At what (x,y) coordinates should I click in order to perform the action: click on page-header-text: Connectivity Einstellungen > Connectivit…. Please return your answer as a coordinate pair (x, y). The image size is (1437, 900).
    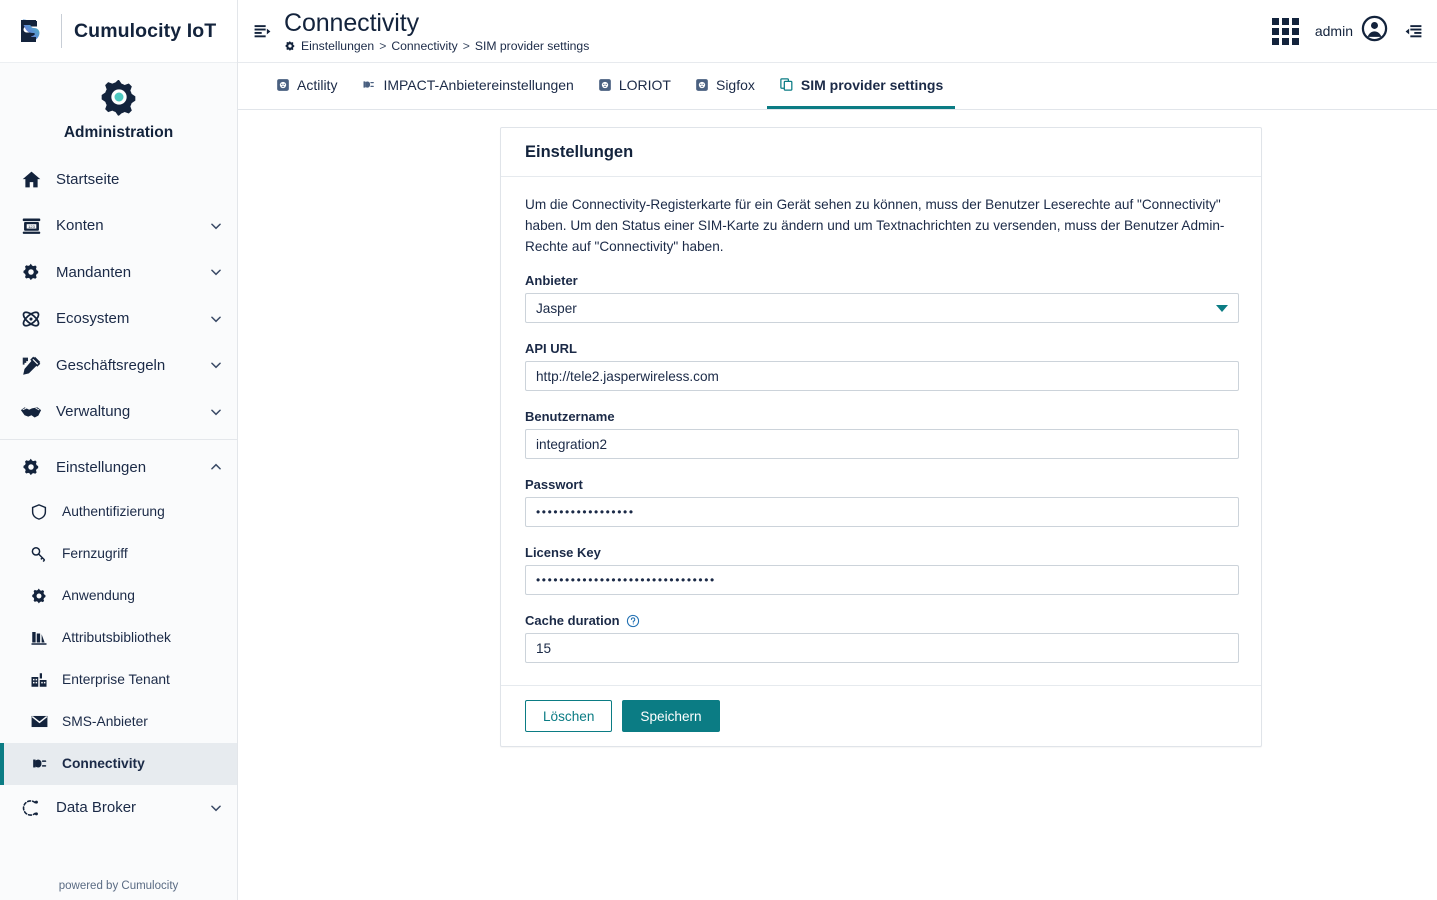
    Looking at the image, I should click on (775, 31).